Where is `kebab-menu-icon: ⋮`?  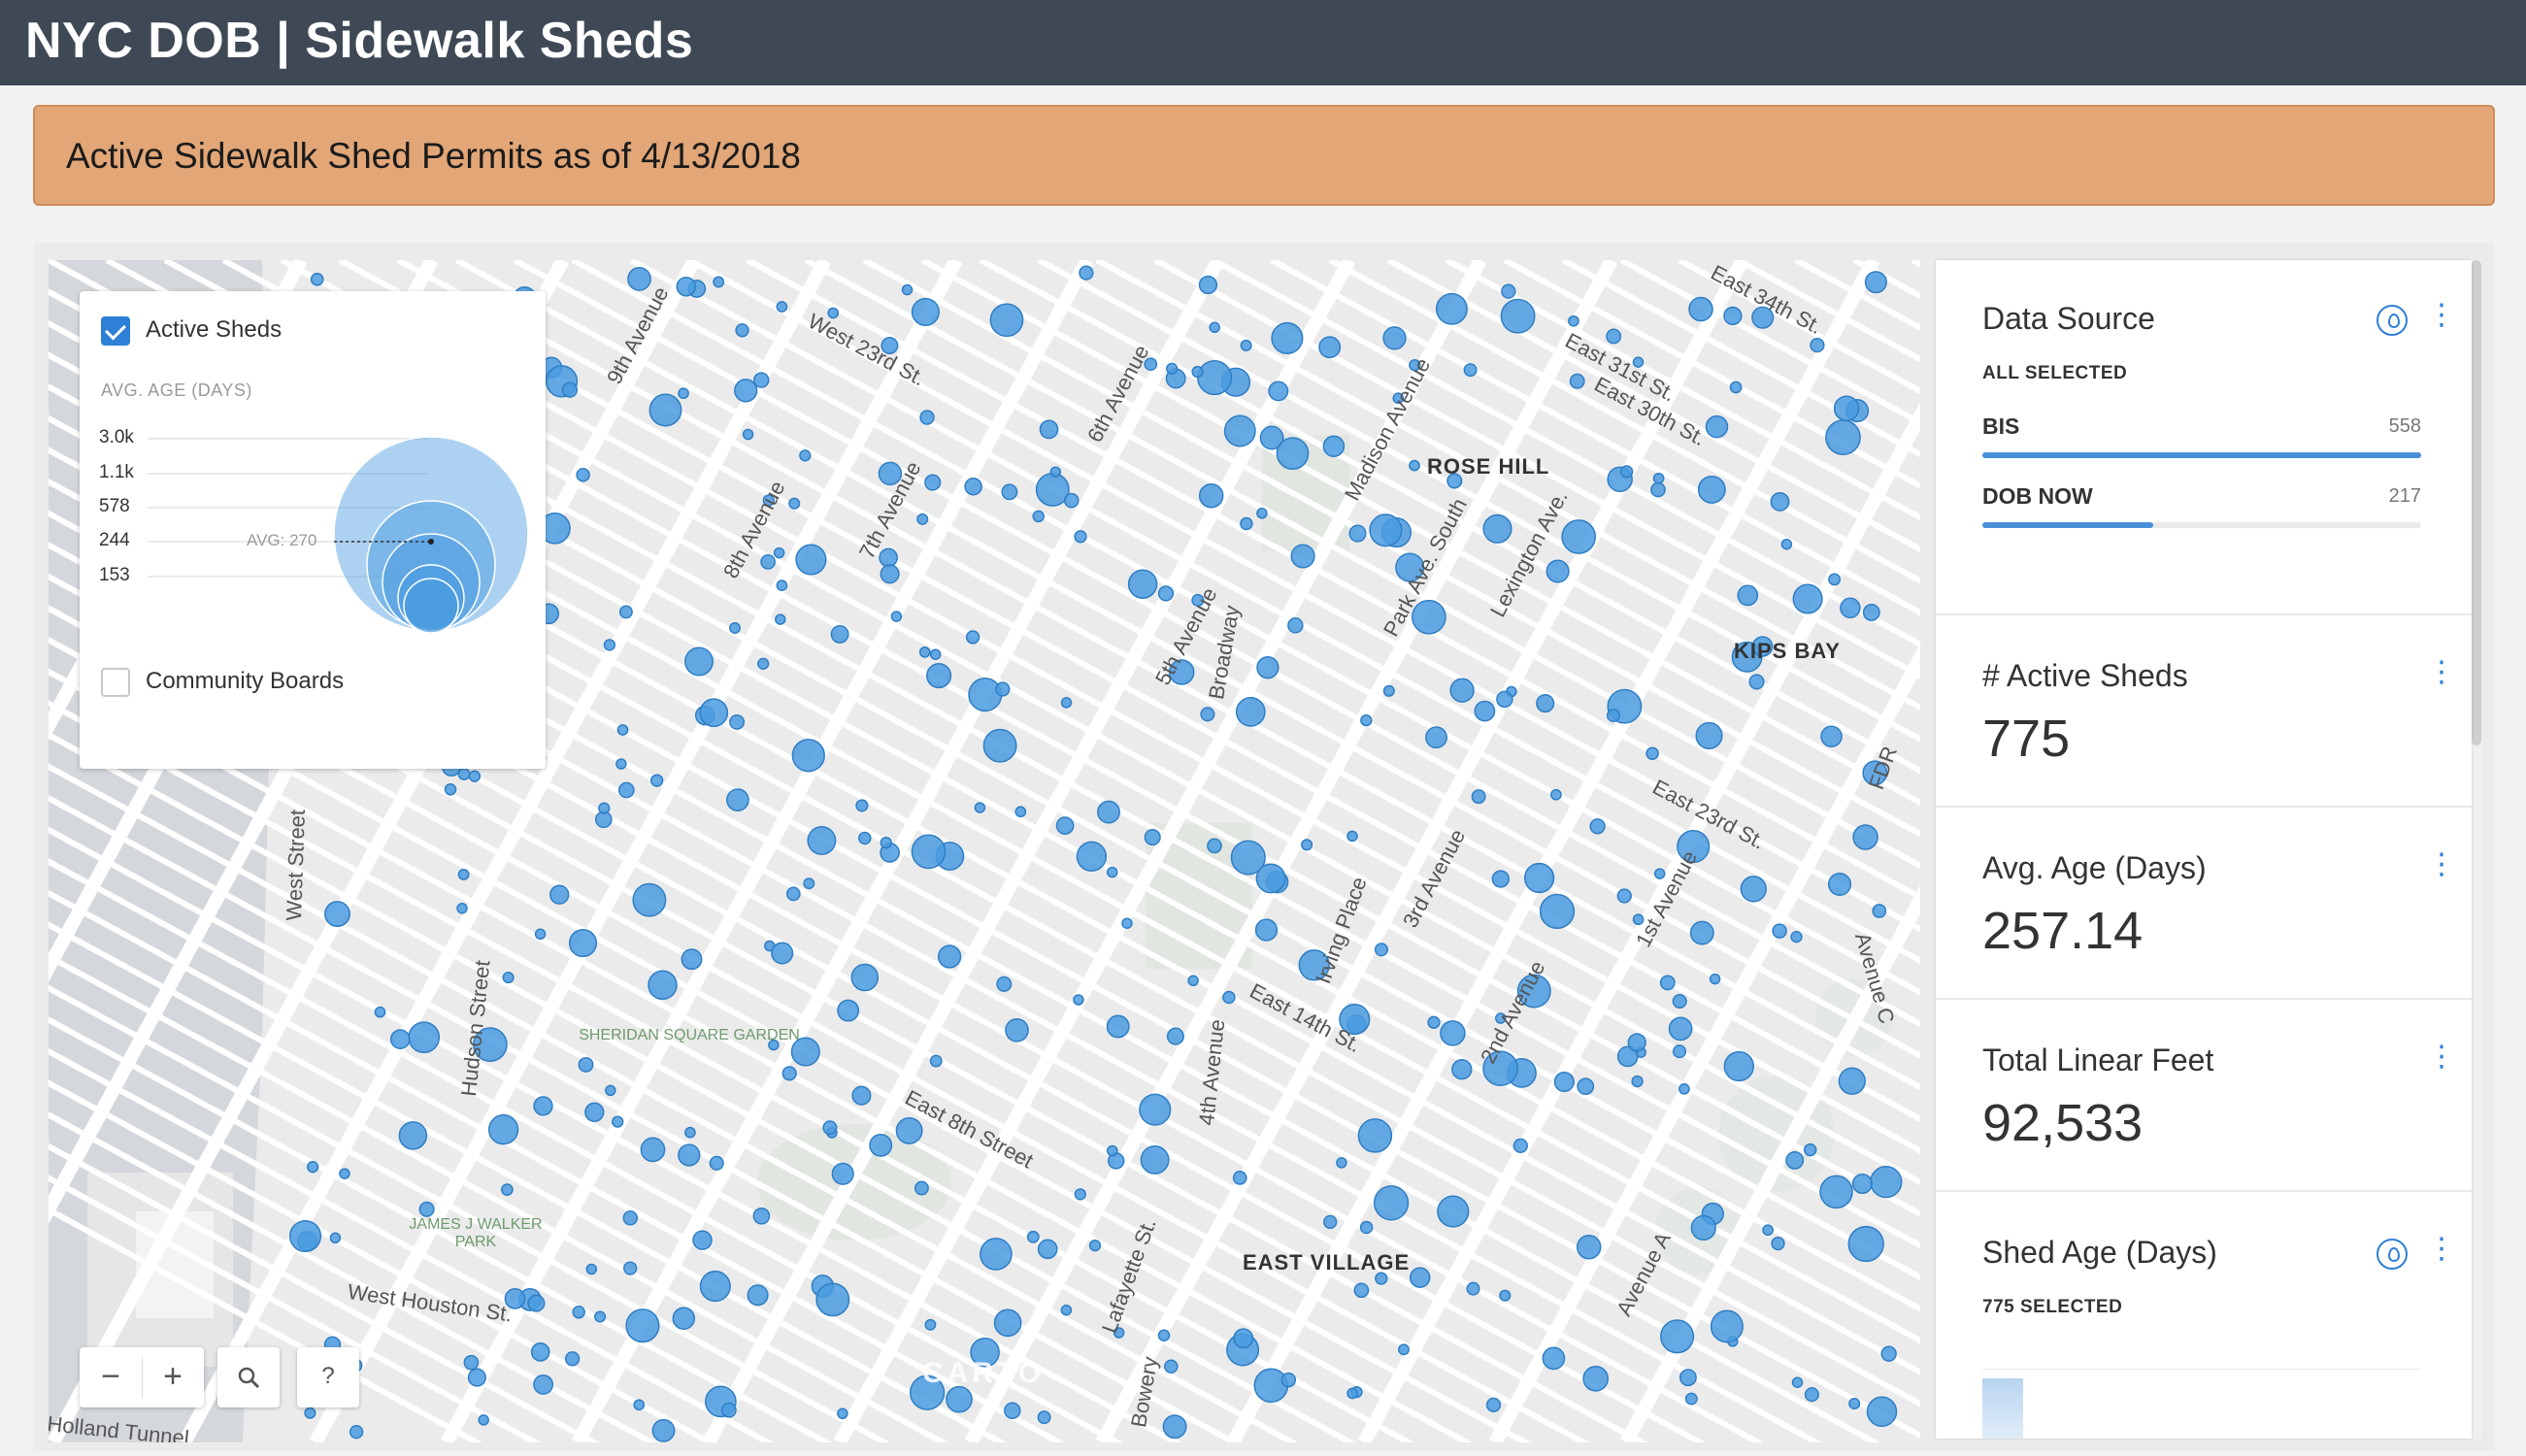
kebab-menu-icon: ⋮ is located at coordinates (2441, 315).